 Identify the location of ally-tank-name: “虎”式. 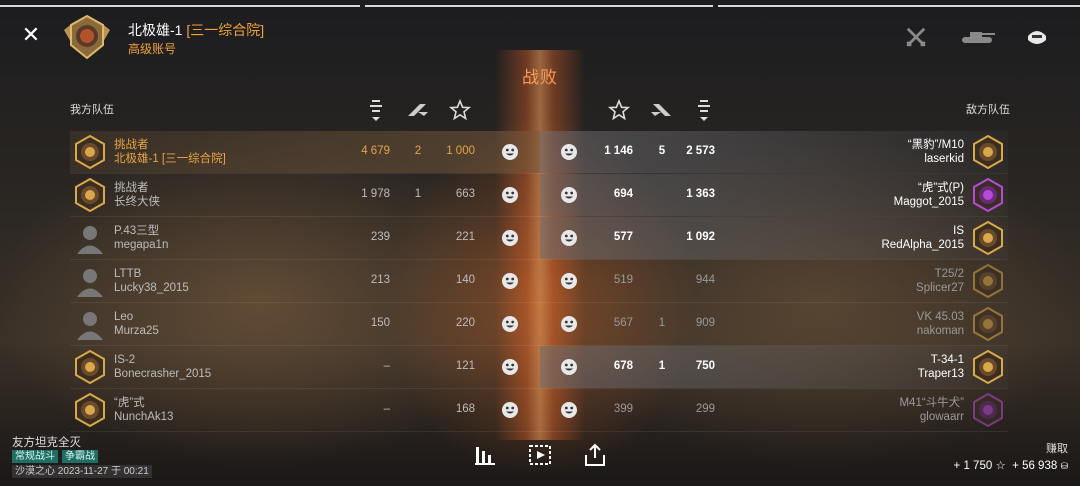
(129, 403).